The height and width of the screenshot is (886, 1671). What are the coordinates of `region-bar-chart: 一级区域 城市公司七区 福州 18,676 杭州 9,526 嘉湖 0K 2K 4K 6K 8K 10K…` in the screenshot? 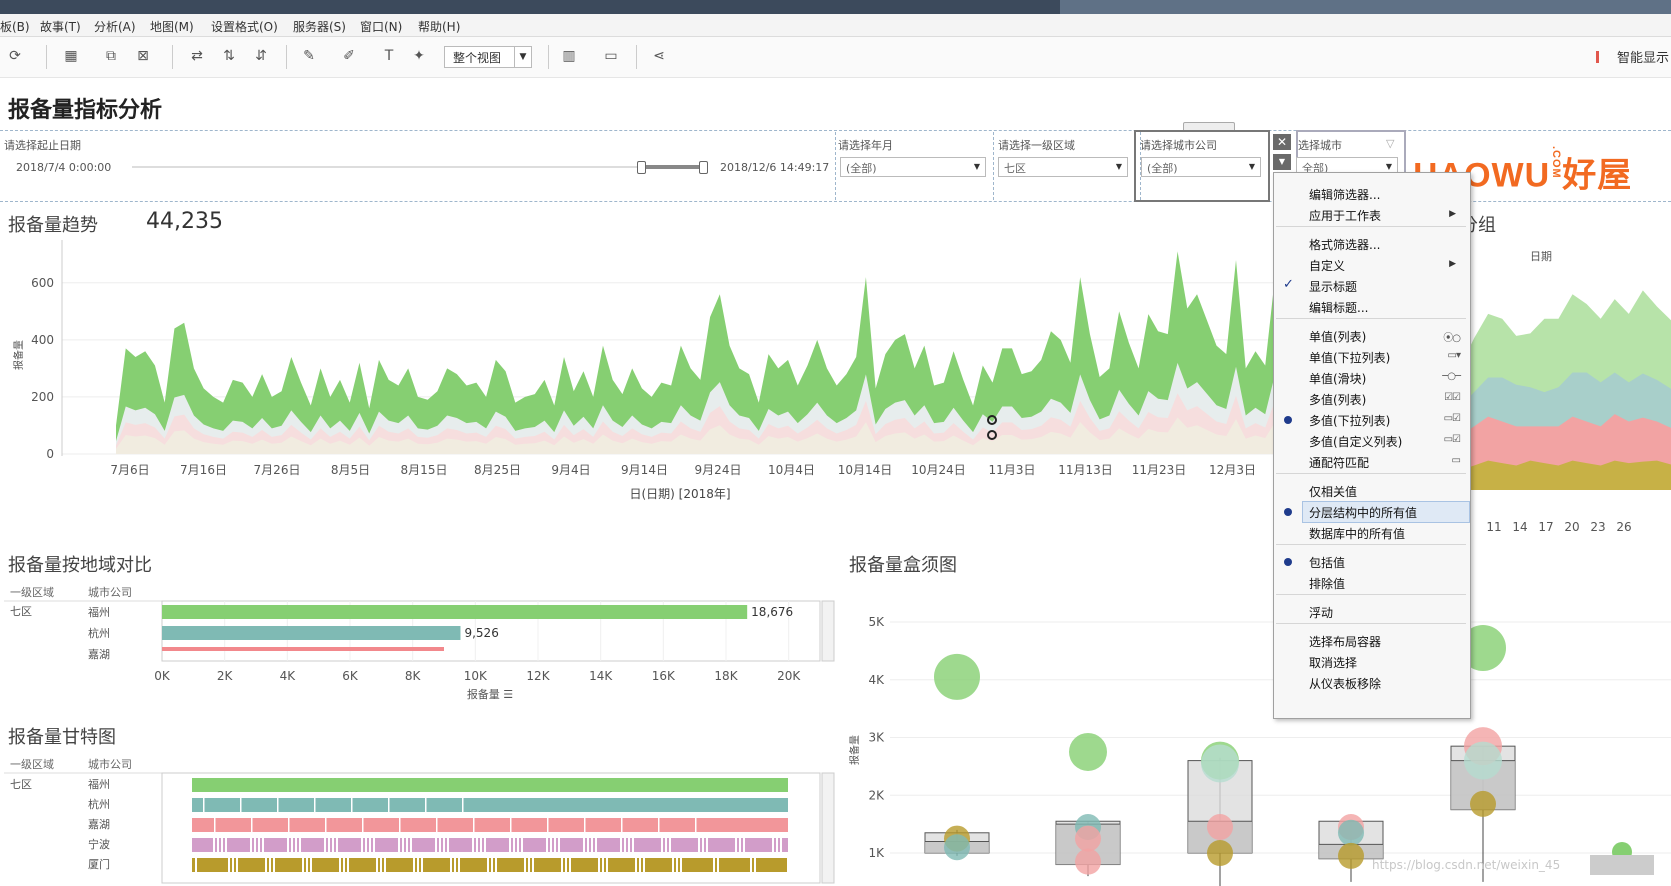 It's located at (420, 642).